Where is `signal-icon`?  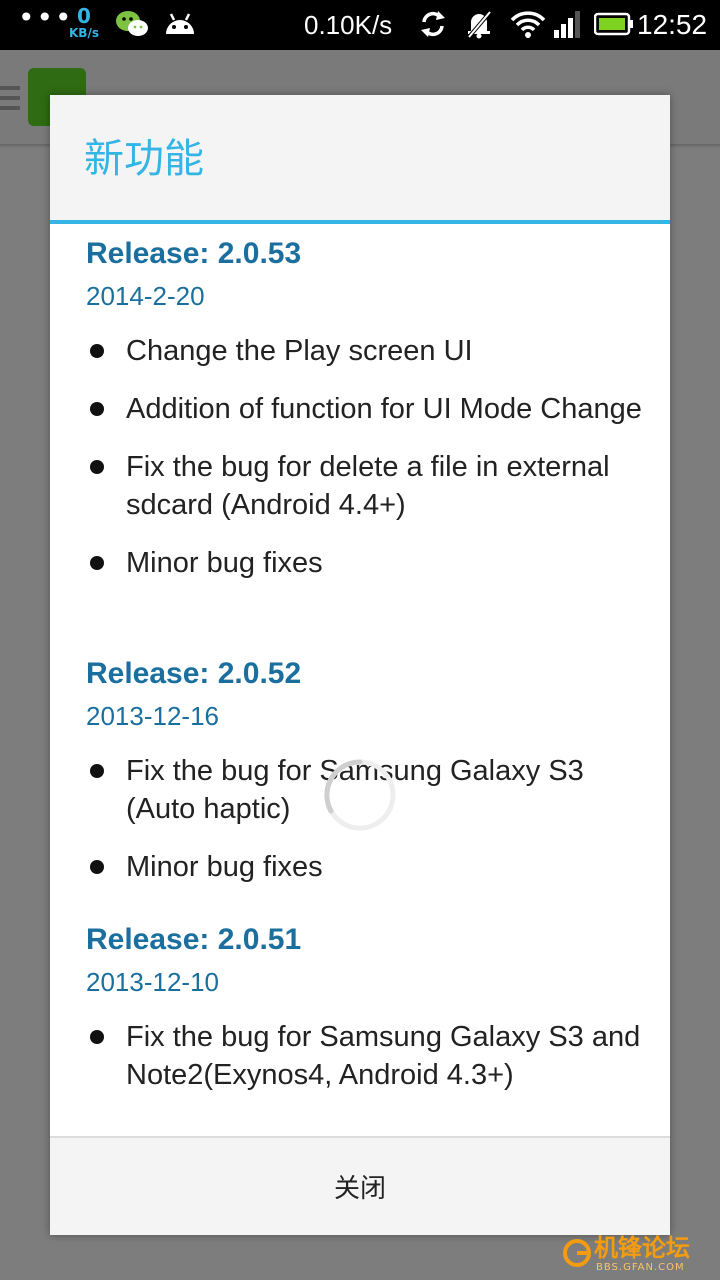
signal-icon is located at coordinates (568, 26).